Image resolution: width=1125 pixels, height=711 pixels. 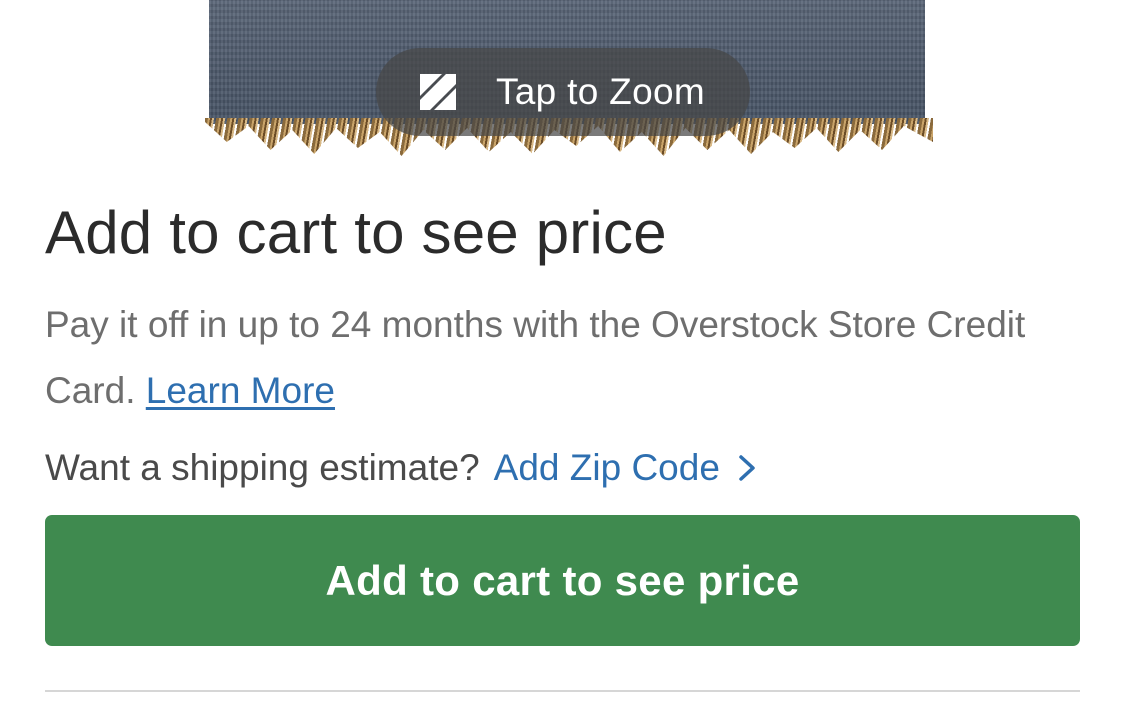 I want to click on shipping-estimate-row: Want a shipping estimate? Add Zip Code, so click(x=400, y=468).